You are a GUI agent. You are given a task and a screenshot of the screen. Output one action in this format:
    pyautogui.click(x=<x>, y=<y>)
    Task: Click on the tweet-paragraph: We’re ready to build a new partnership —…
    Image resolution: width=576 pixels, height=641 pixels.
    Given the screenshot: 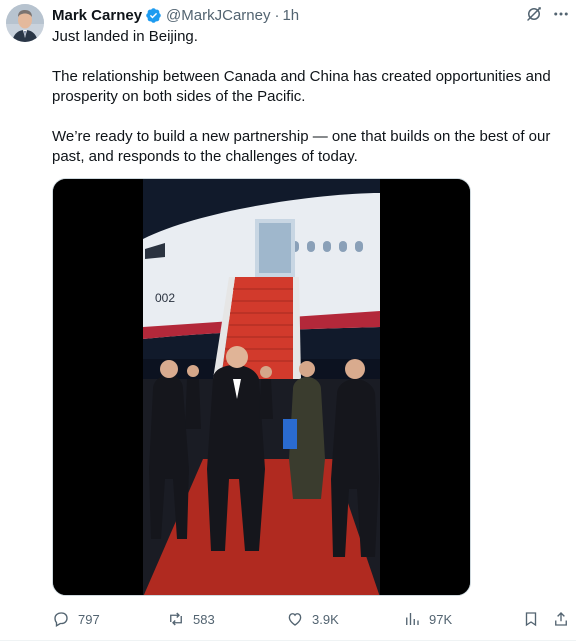 What is the action you would take?
    pyautogui.click(x=301, y=146)
    